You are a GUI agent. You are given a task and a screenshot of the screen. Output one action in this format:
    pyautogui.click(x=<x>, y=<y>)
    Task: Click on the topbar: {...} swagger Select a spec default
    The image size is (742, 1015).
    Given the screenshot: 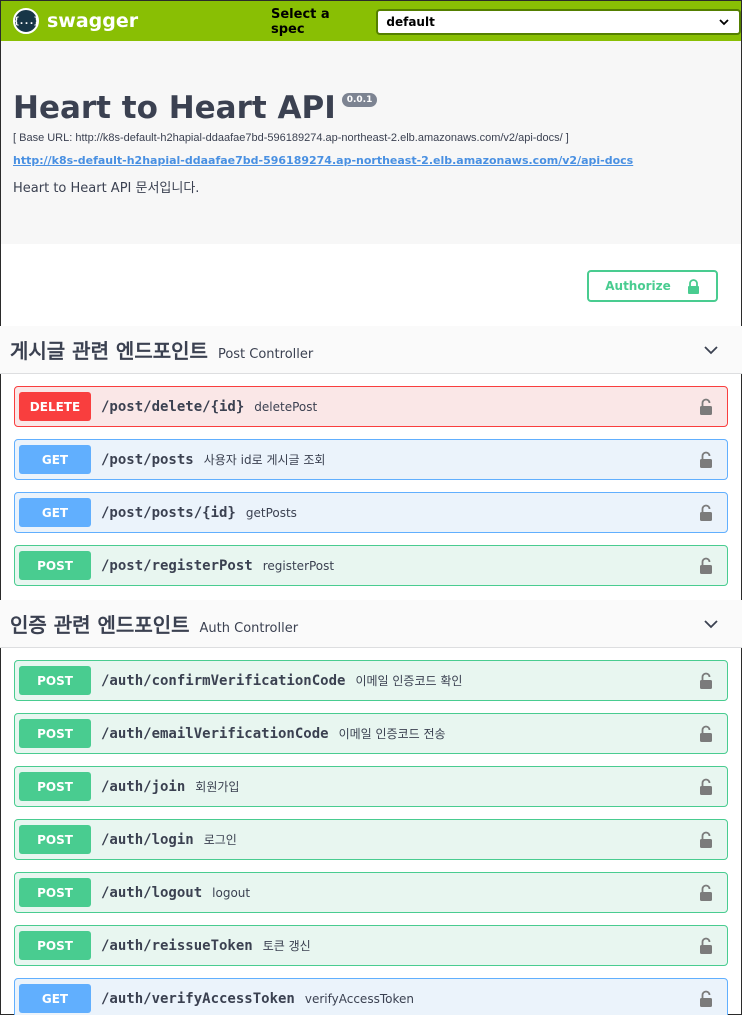 What is the action you would take?
    pyautogui.click(x=371, y=21)
    